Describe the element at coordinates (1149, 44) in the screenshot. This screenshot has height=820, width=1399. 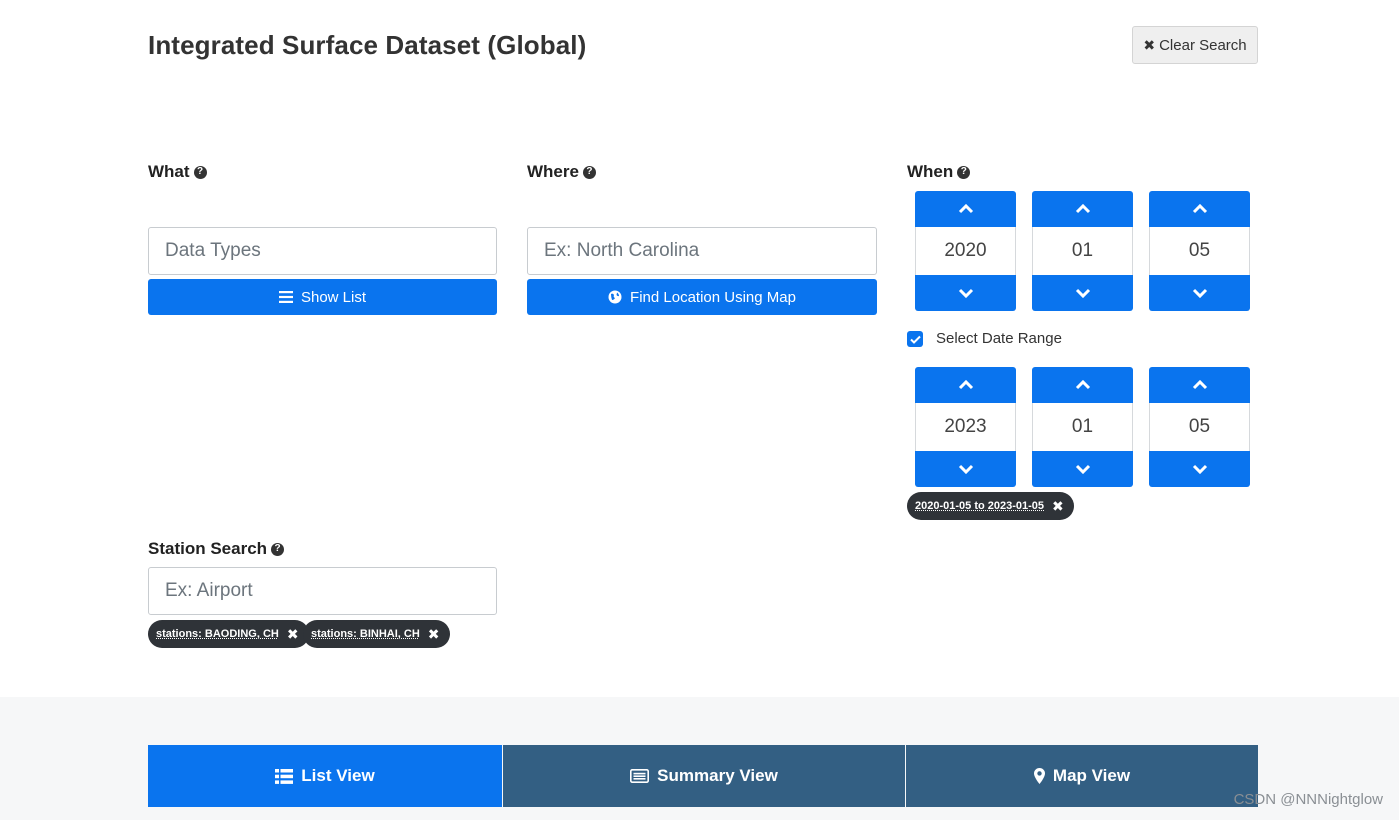
I see `close-icon: ✖` at that location.